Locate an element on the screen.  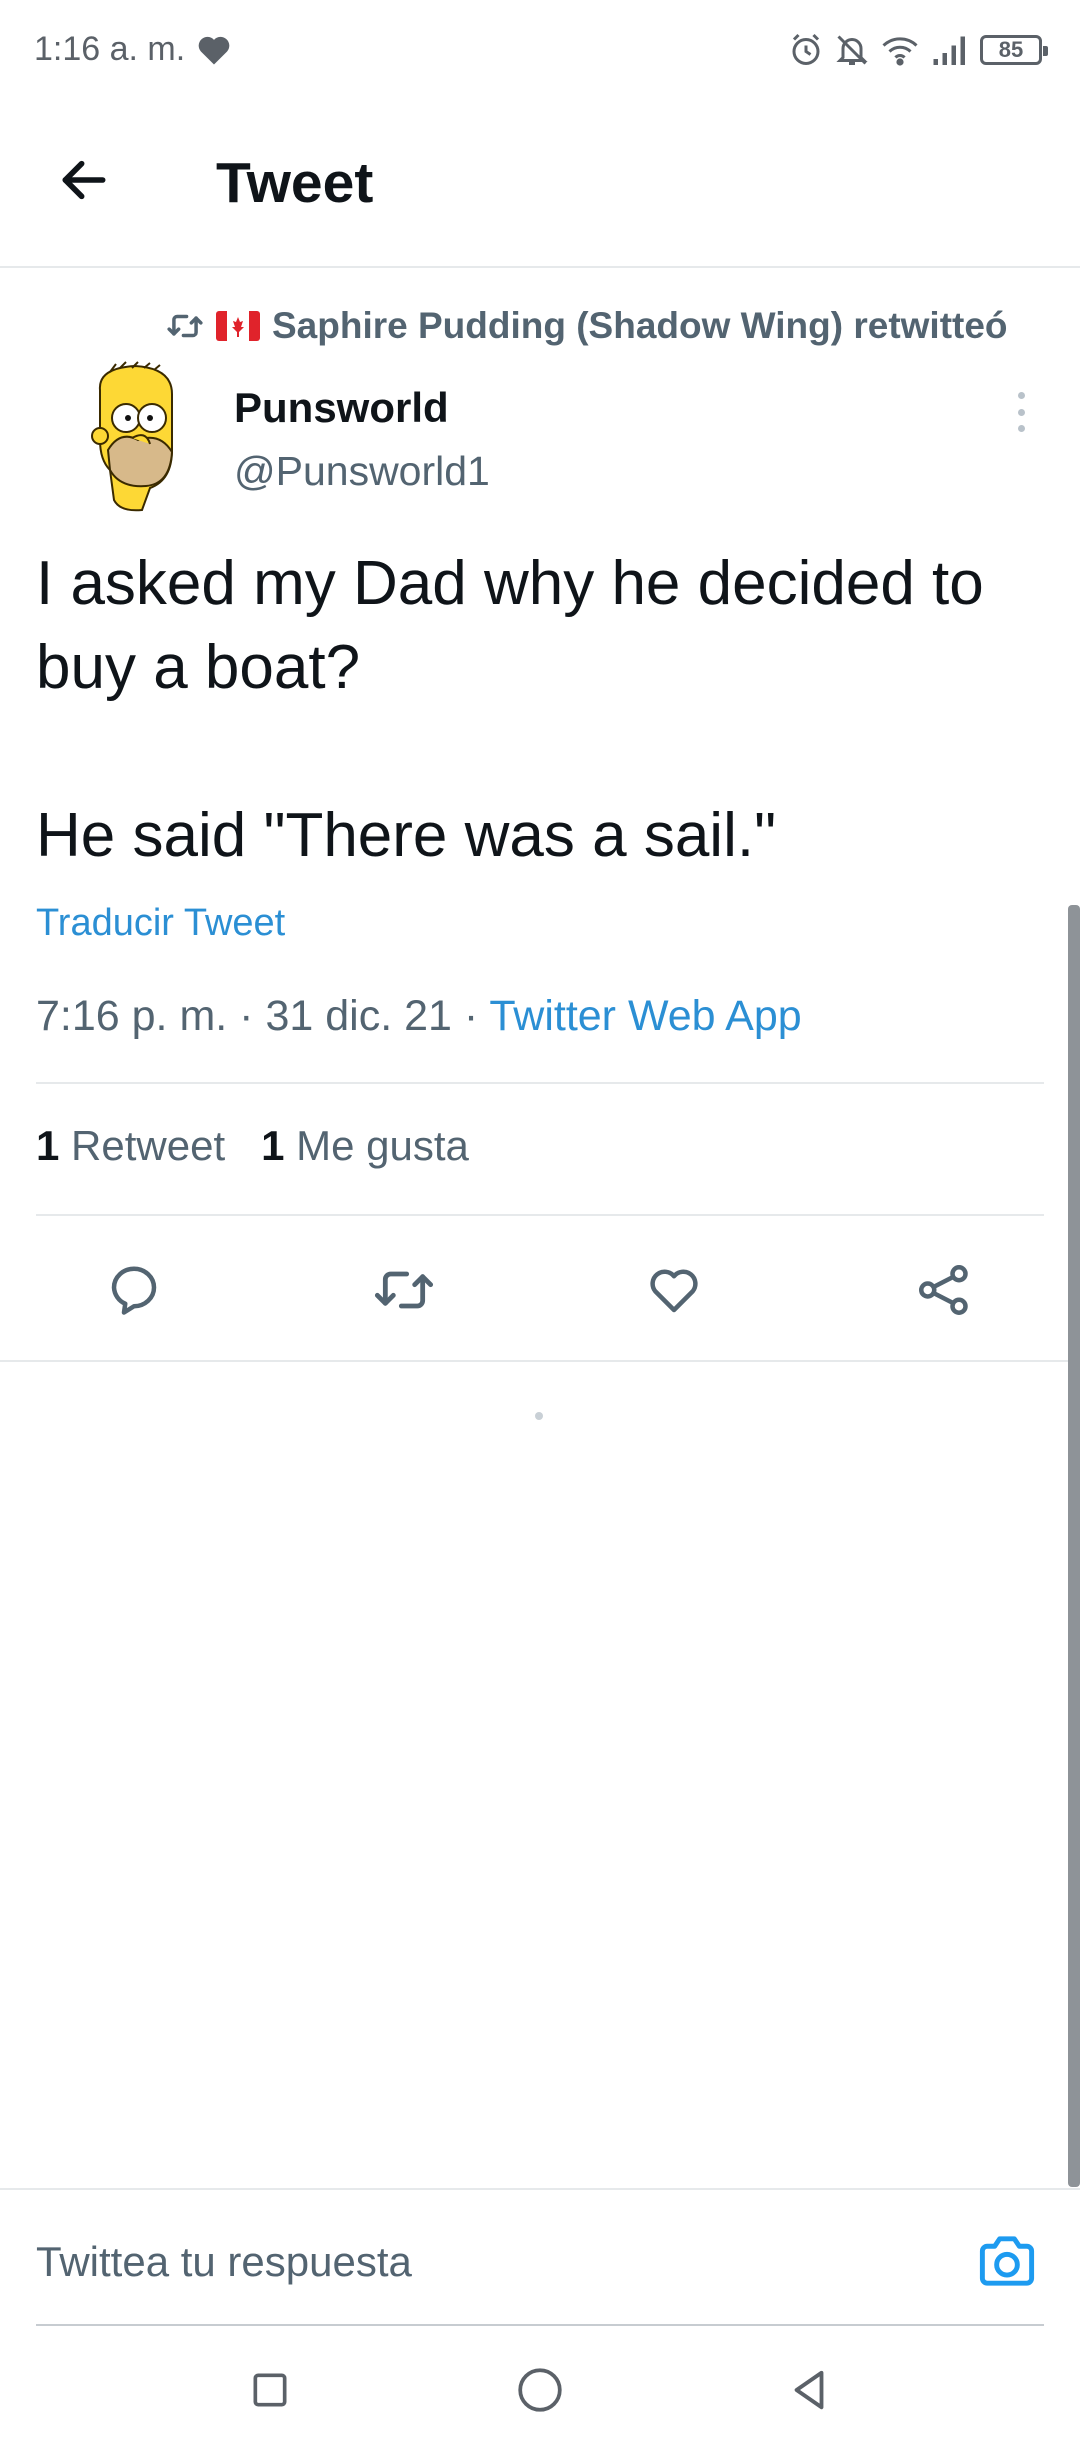
battery-indicator: 85 is located at coordinates (1014, 50).